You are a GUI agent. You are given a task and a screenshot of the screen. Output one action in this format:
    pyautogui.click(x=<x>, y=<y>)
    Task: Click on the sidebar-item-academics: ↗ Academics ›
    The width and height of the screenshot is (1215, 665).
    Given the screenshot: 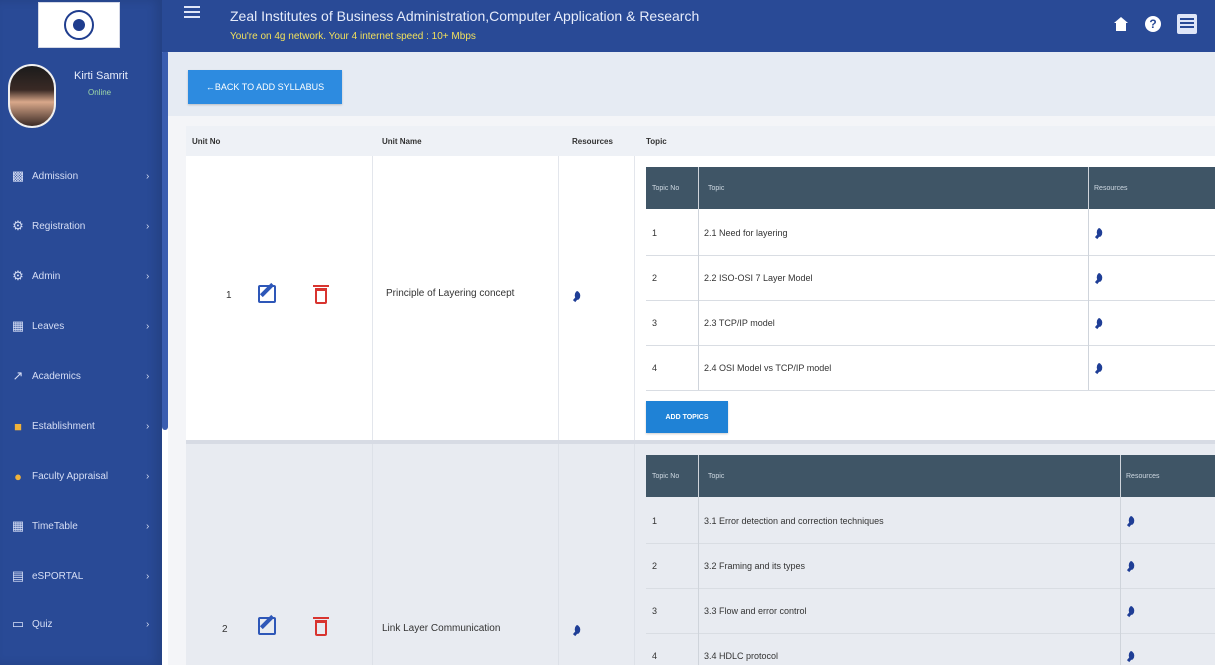 What is the action you would take?
    pyautogui.click(x=81, y=376)
    